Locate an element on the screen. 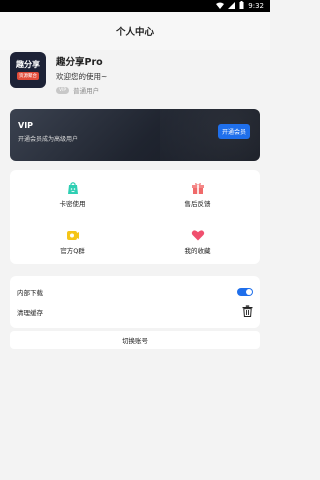  feature-label: 卡密使用 is located at coordinates (72, 203).